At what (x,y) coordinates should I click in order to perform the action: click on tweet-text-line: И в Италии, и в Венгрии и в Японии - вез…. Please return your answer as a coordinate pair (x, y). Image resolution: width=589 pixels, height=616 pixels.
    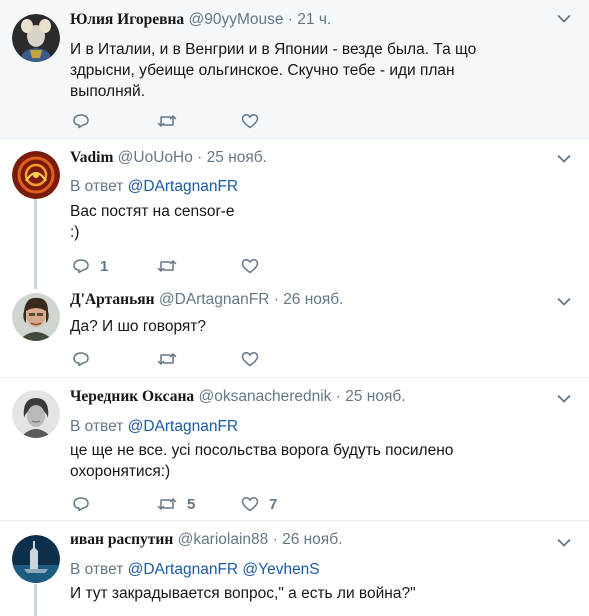
    Looking at the image, I should click on (273, 49).